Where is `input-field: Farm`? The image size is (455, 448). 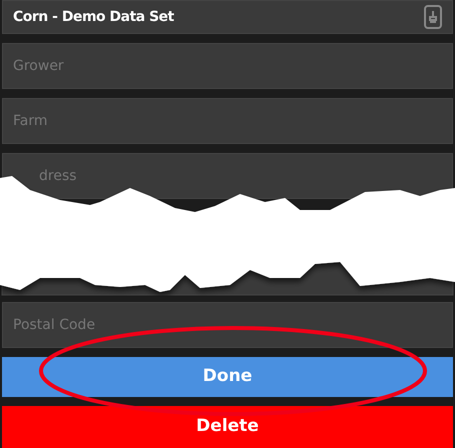
input-field: Farm is located at coordinates (227, 121).